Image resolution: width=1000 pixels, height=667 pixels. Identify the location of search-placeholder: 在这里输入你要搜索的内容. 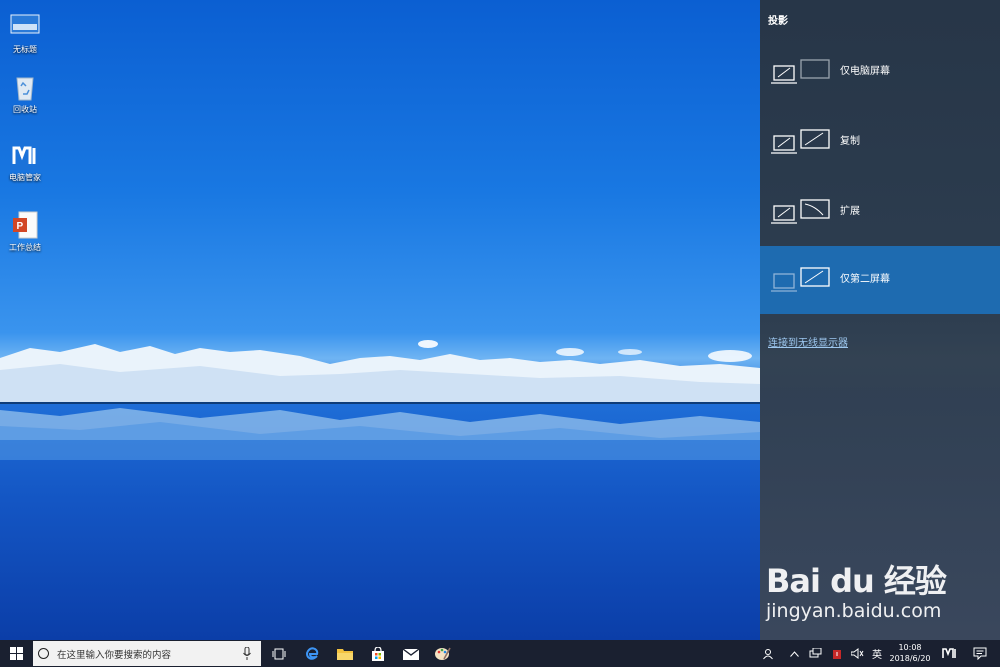
(114, 655).